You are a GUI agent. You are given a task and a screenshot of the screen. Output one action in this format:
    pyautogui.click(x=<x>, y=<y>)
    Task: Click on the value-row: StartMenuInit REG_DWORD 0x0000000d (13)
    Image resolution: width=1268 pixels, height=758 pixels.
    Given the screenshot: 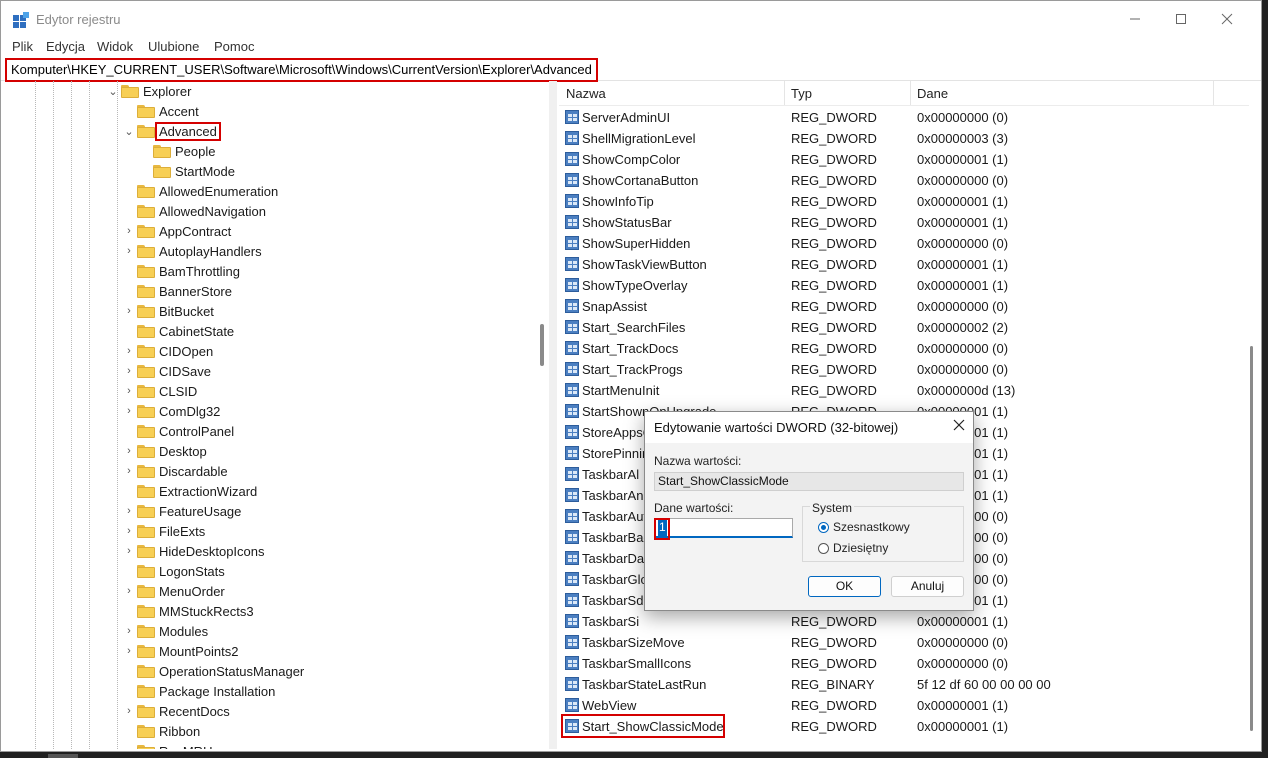 What is the action you would take?
    pyautogui.click(x=904, y=390)
    